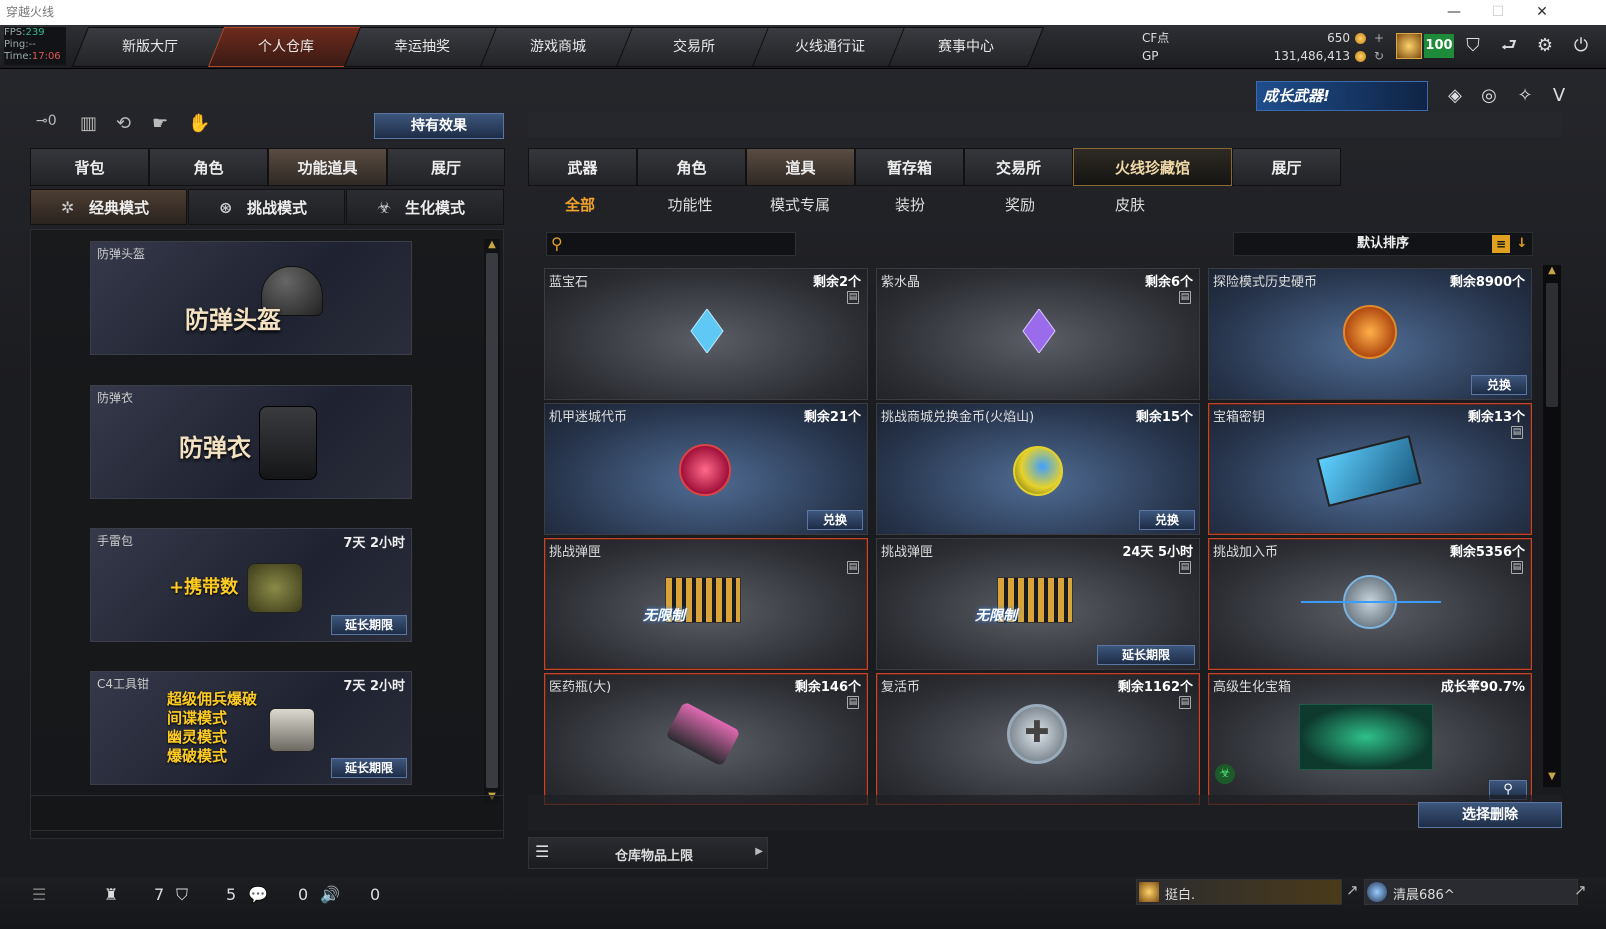 Image resolution: width=1606 pixels, height=929 pixels. Describe the element at coordinates (1559, 96) in the screenshot. I see `v-logo-icon: V` at that location.